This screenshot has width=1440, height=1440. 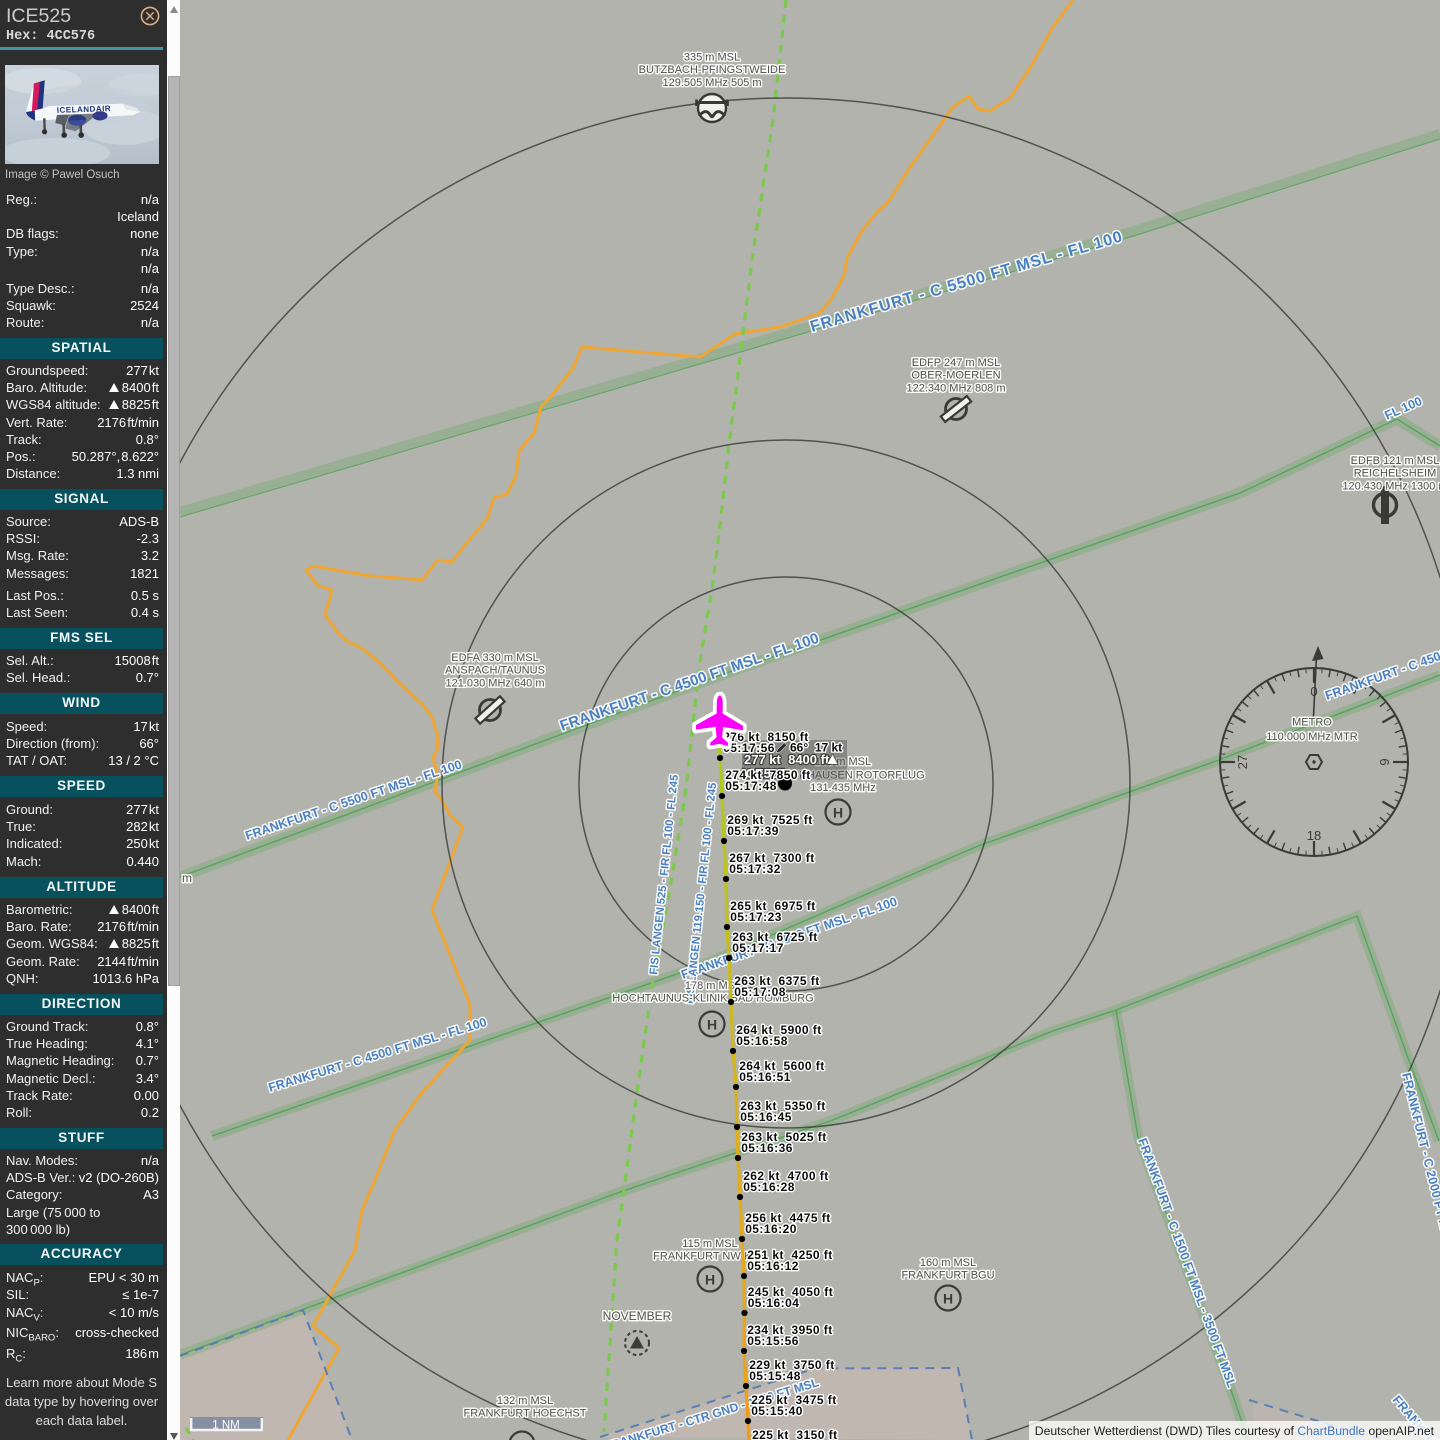 What do you see at coordinates (1313, 691) in the screenshot?
I see `svg-text: 0` at bounding box center [1313, 691].